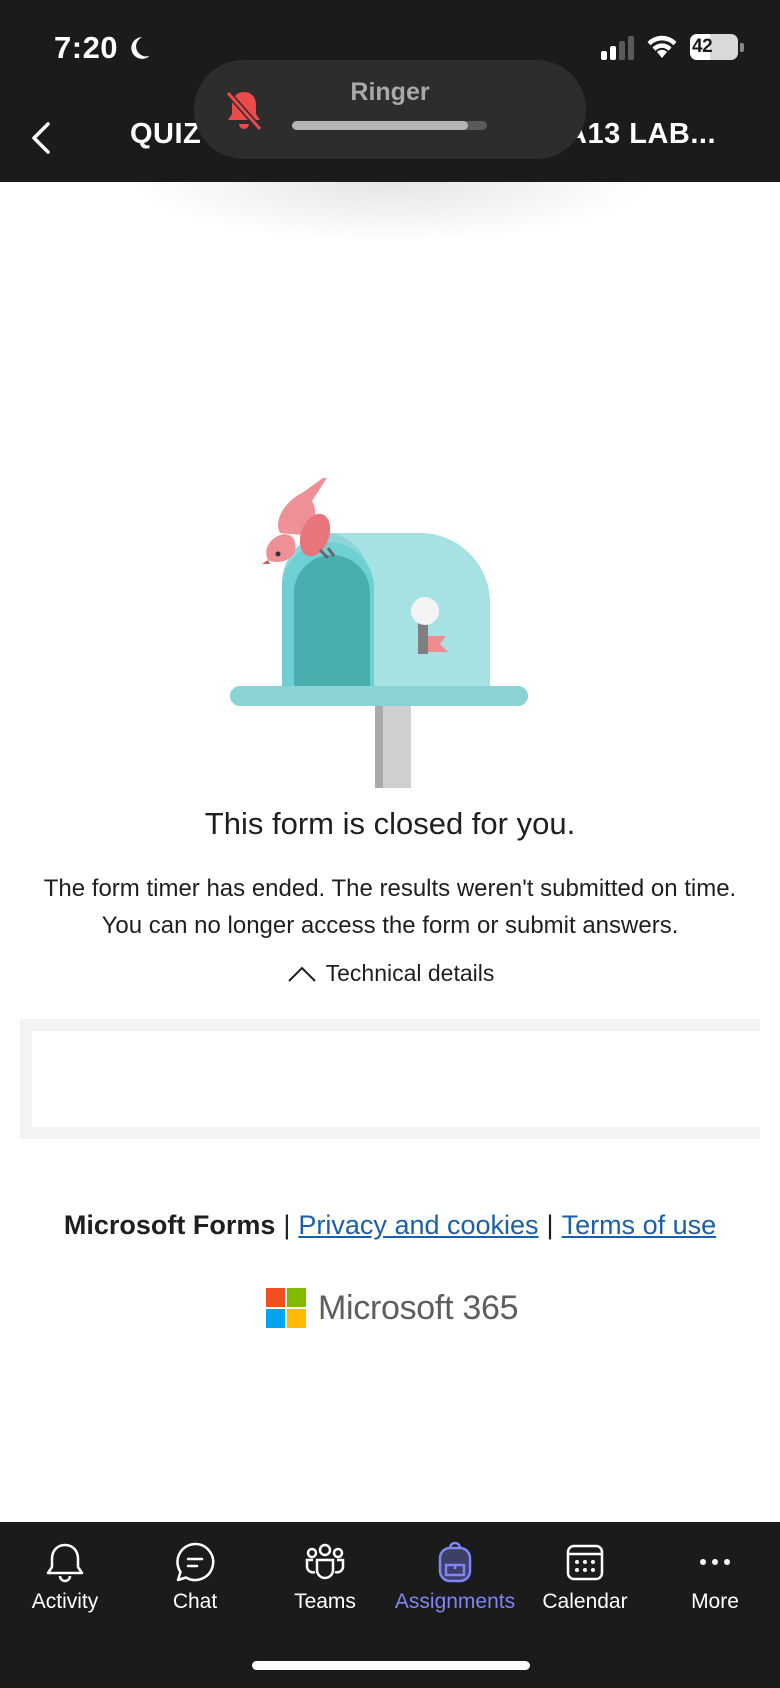 The width and height of the screenshot is (780, 1688). I want to click on form-closed-title: This form is closed for you., so click(390, 823).